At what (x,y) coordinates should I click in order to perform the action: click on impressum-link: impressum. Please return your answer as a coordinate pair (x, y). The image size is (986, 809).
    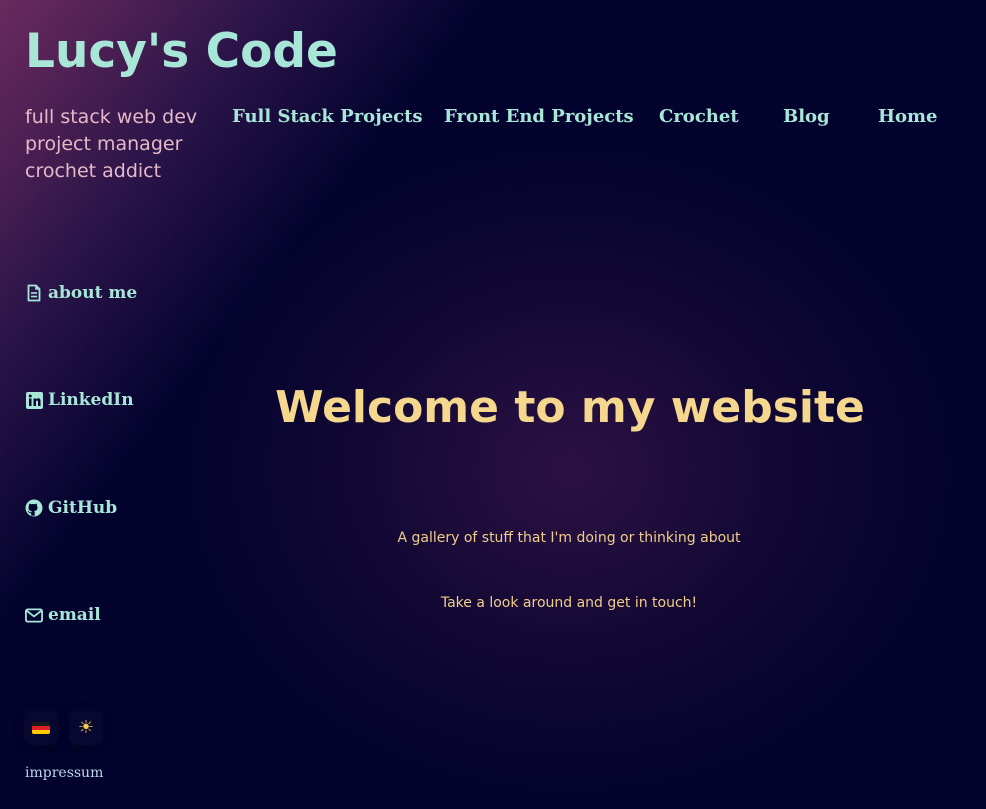
    Looking at the image, I should click on (64, 773).